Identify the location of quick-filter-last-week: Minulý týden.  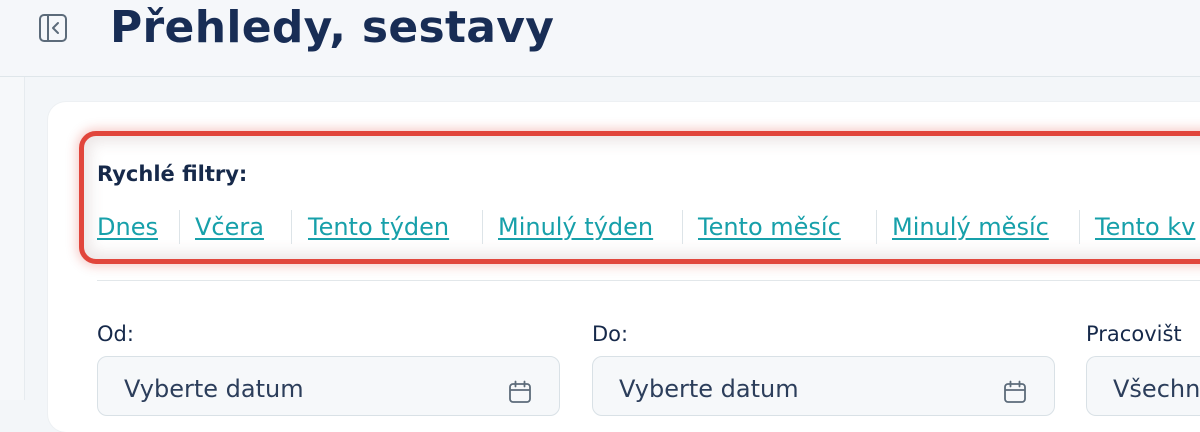
(575, 227).